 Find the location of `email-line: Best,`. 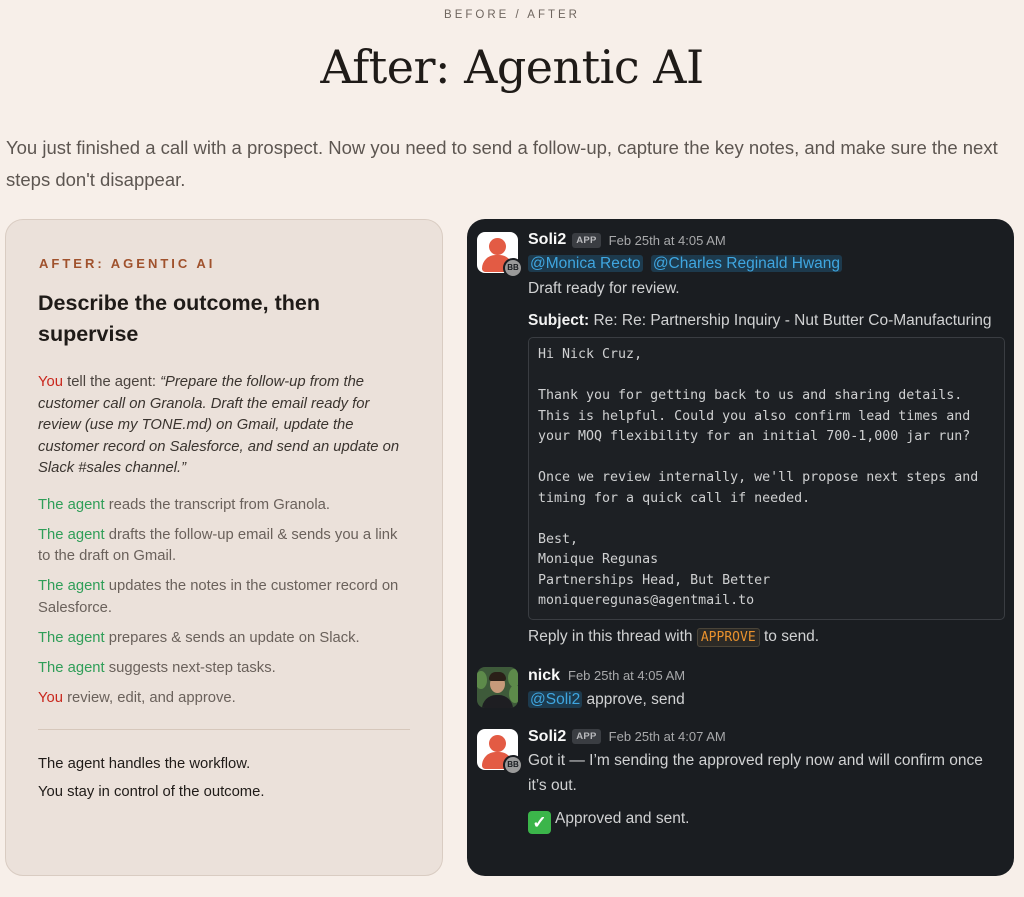

email-line: Best, is located at coordinates (558, 539).